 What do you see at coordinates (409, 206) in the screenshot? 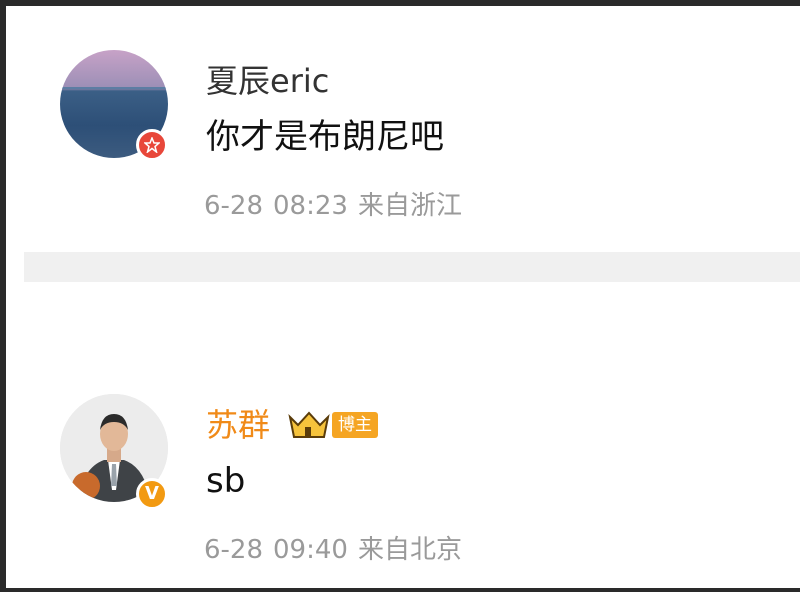
I see `comment-location: 来自浙江` at bounding box center [409, 206].